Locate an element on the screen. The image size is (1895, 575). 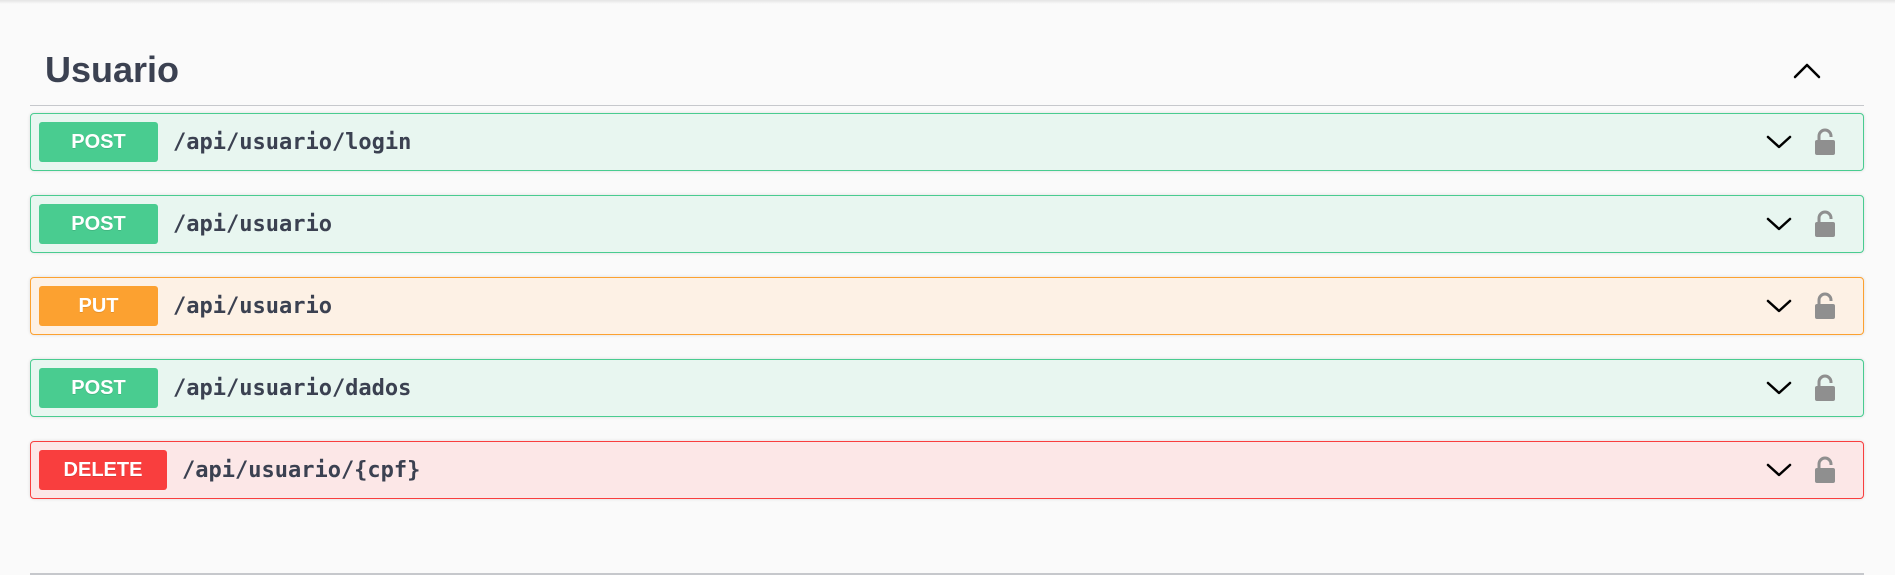
operation-row: POST /api/usuario/dados is located at coordinates (947, 388).